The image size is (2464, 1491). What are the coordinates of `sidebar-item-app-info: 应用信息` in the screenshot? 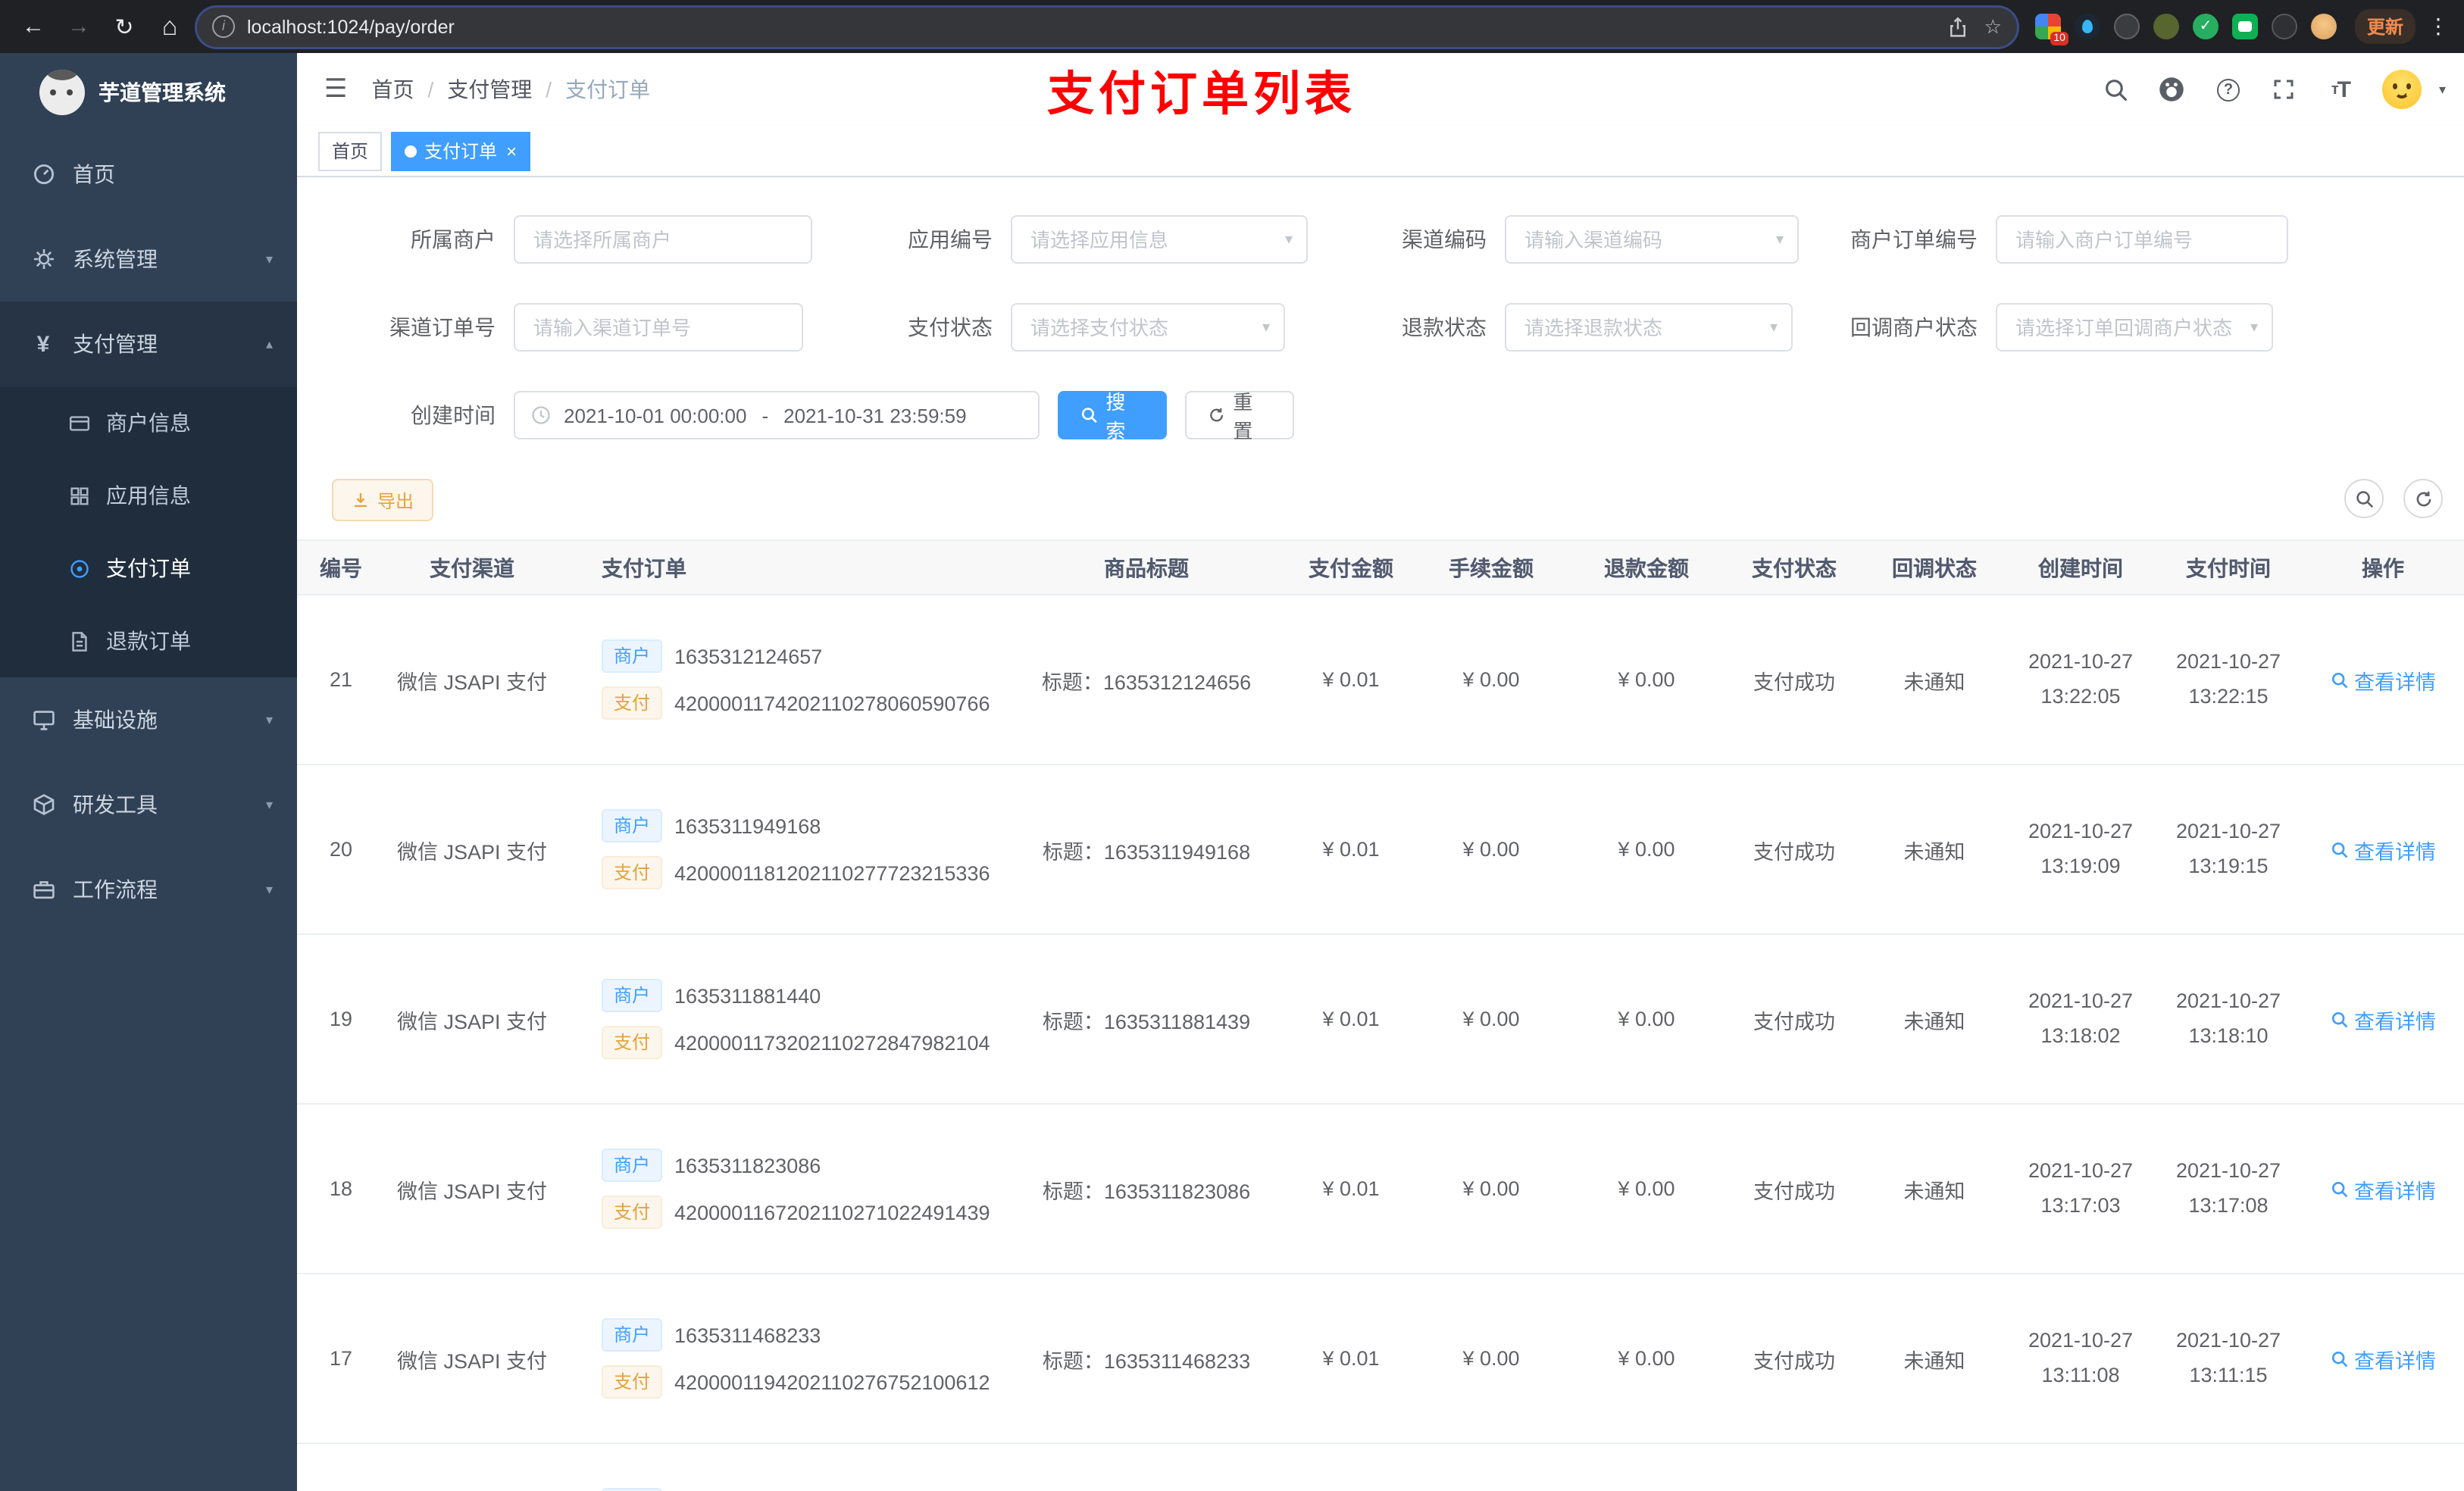 It's located at (148, 495).